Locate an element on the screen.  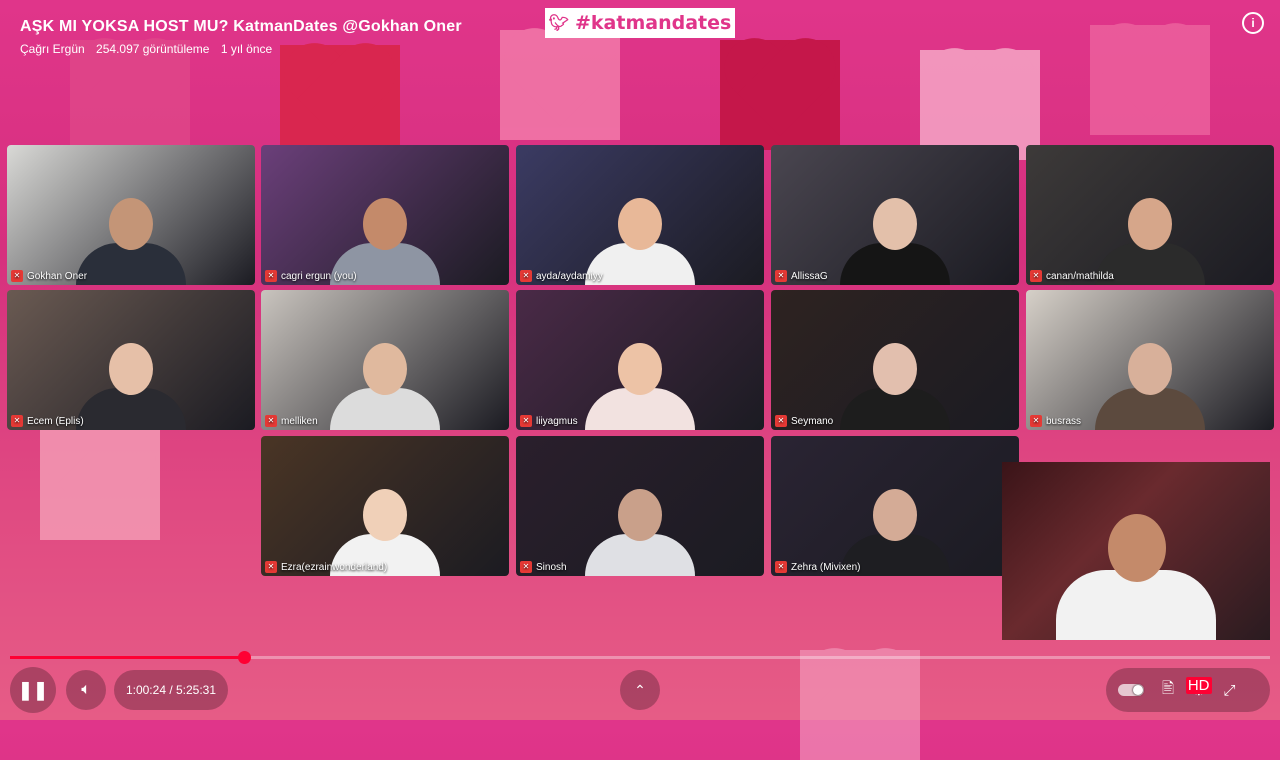
participant-label: ✕ busrass is located at coordinates (1055, 421).